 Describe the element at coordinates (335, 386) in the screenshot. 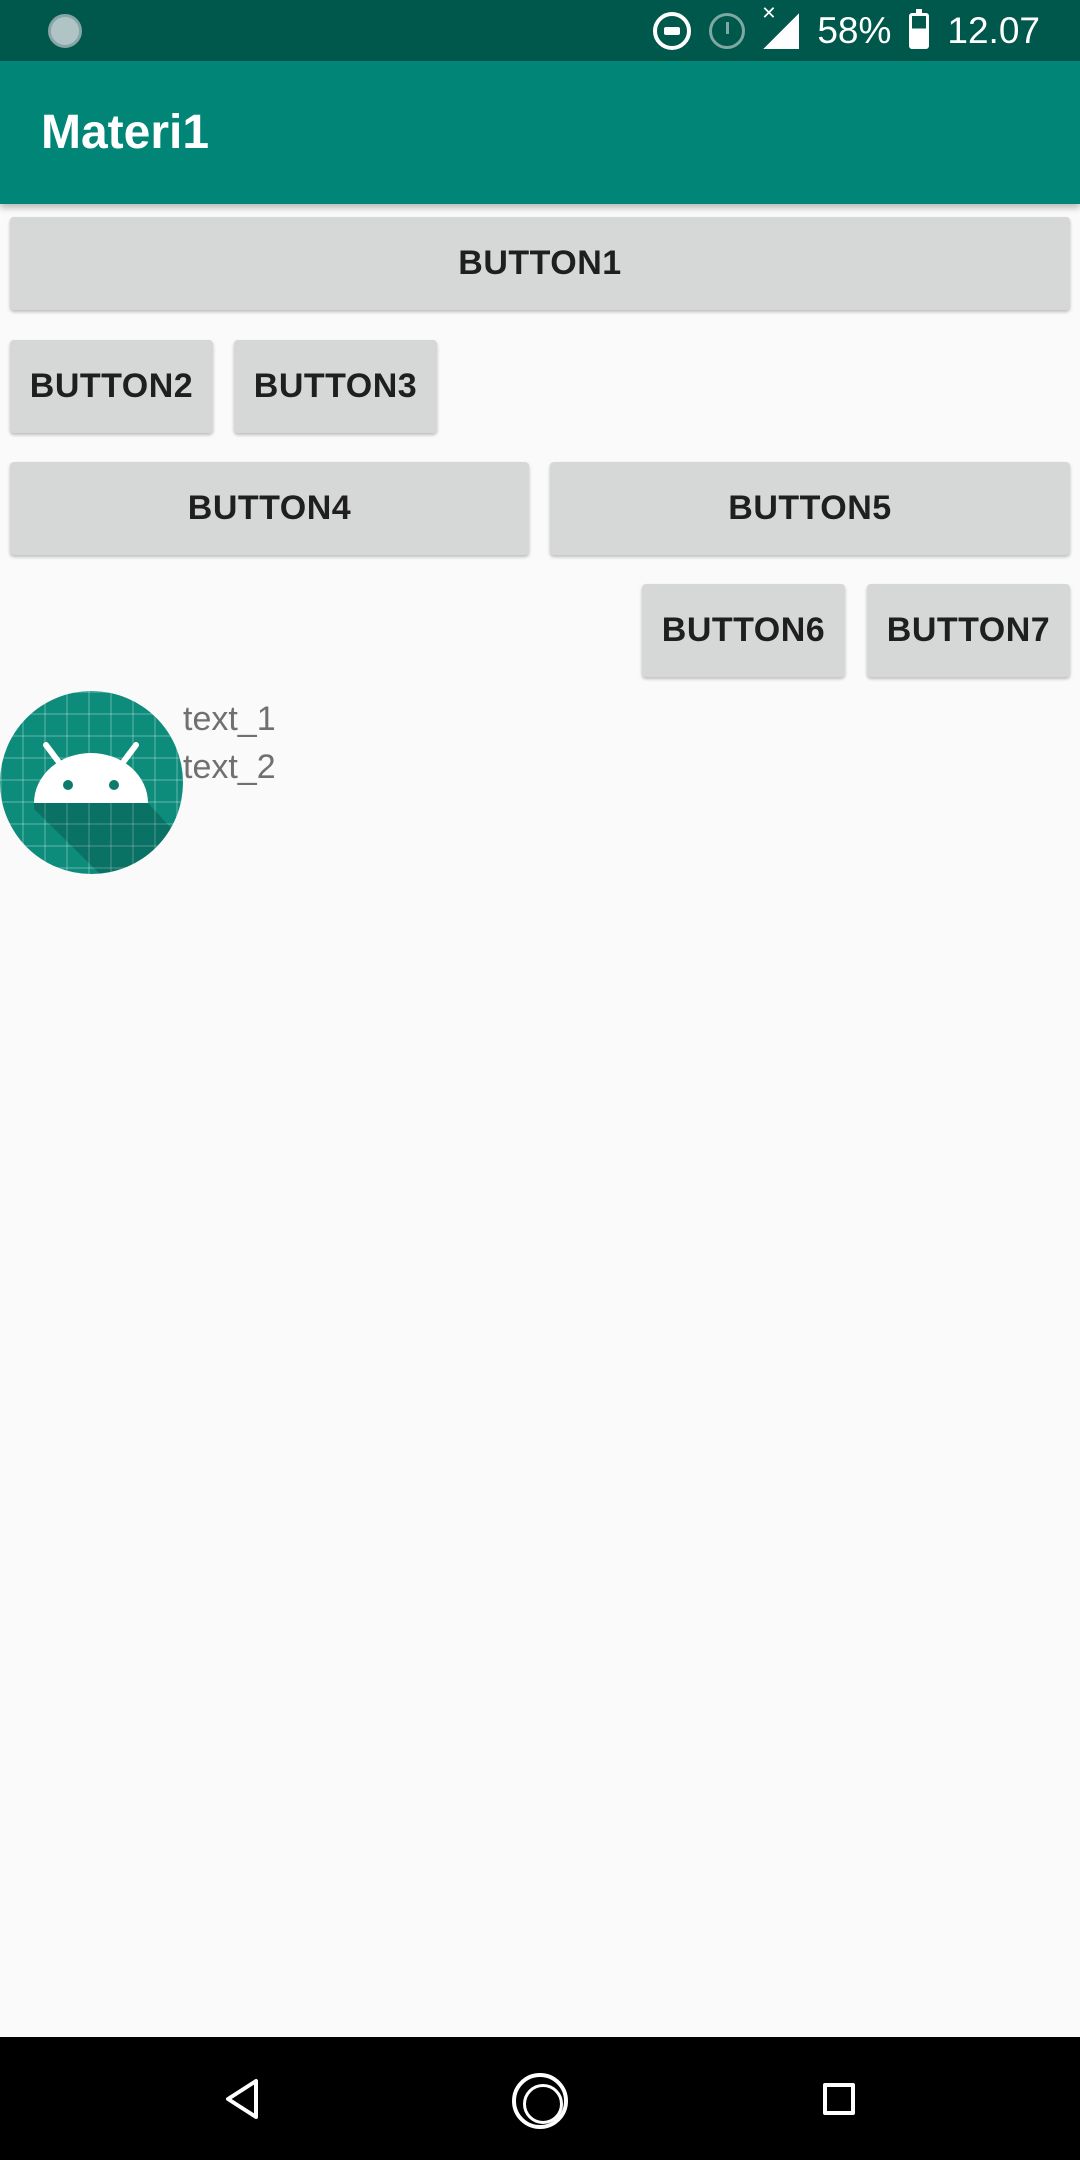

I see `button3: BUTTON3` at that location.